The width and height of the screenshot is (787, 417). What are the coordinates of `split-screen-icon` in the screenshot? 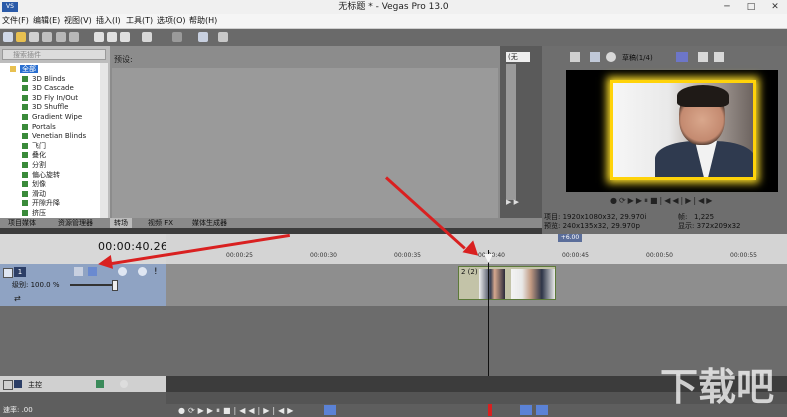 It's located at (611, 57).